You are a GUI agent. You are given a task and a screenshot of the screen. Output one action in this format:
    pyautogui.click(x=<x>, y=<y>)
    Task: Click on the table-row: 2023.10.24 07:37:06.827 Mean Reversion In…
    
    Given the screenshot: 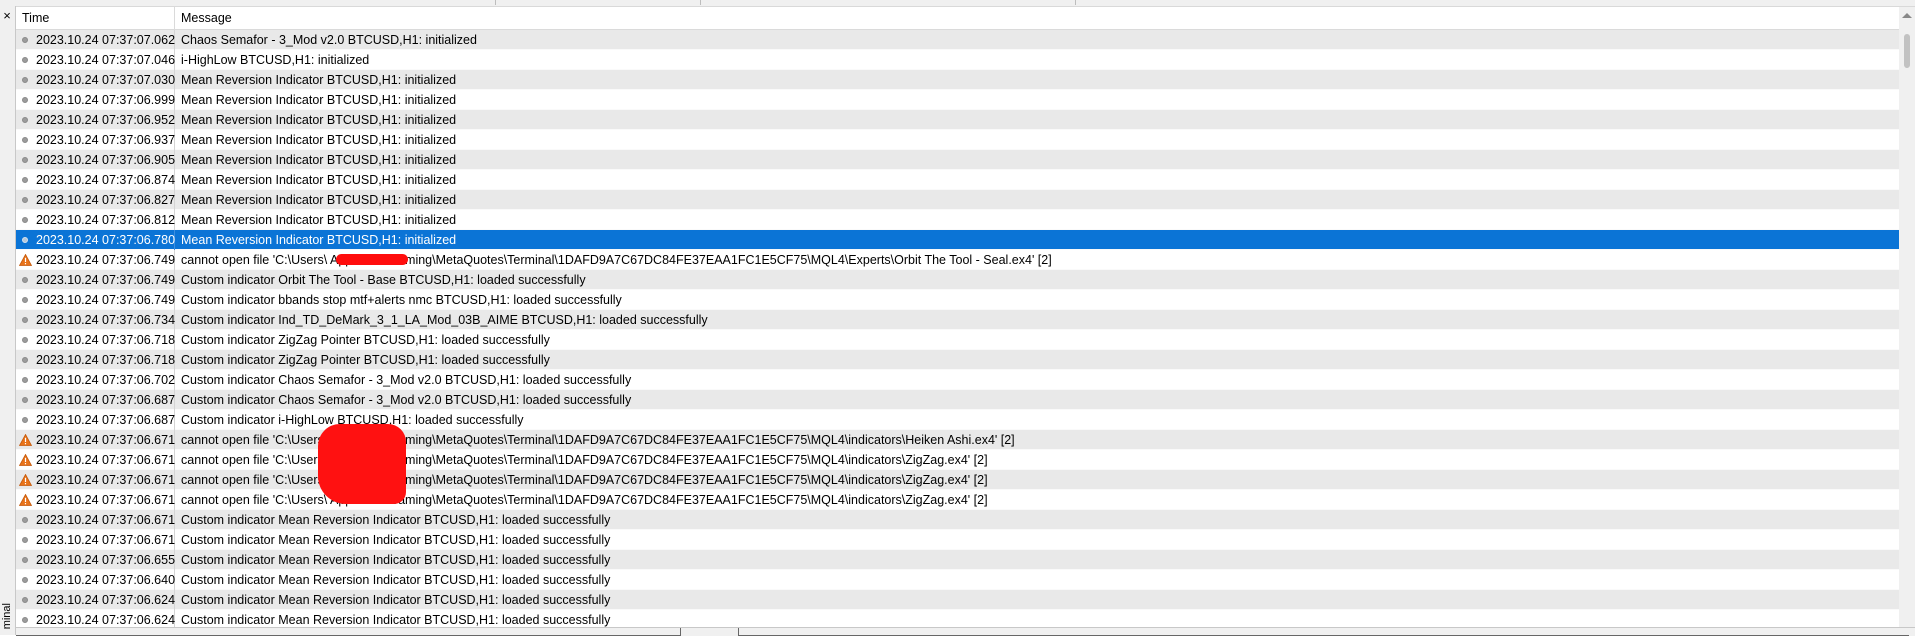 What is the action you would take?
    pyautogui.click(x=957, y=199)
    